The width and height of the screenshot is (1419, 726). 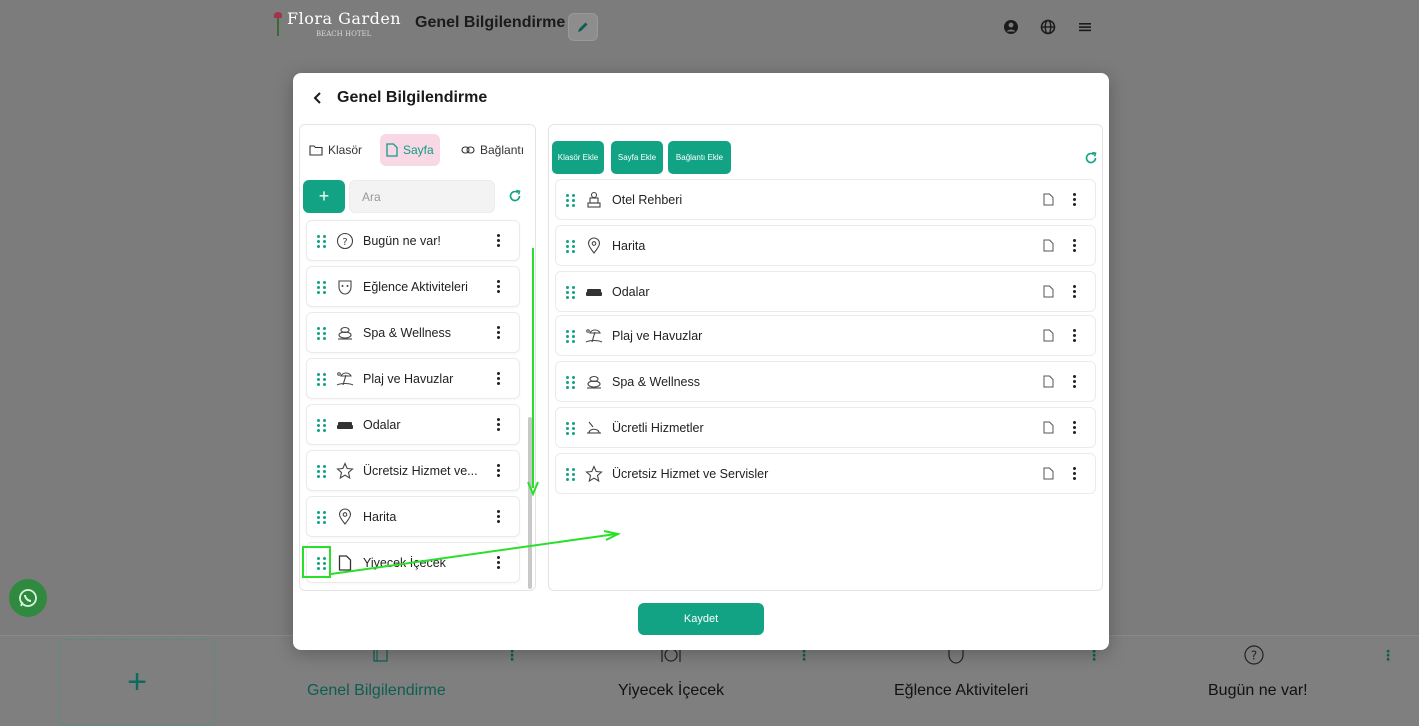 I want to click on tab-sayfa: Sayfa, so click(x=410, y=150).